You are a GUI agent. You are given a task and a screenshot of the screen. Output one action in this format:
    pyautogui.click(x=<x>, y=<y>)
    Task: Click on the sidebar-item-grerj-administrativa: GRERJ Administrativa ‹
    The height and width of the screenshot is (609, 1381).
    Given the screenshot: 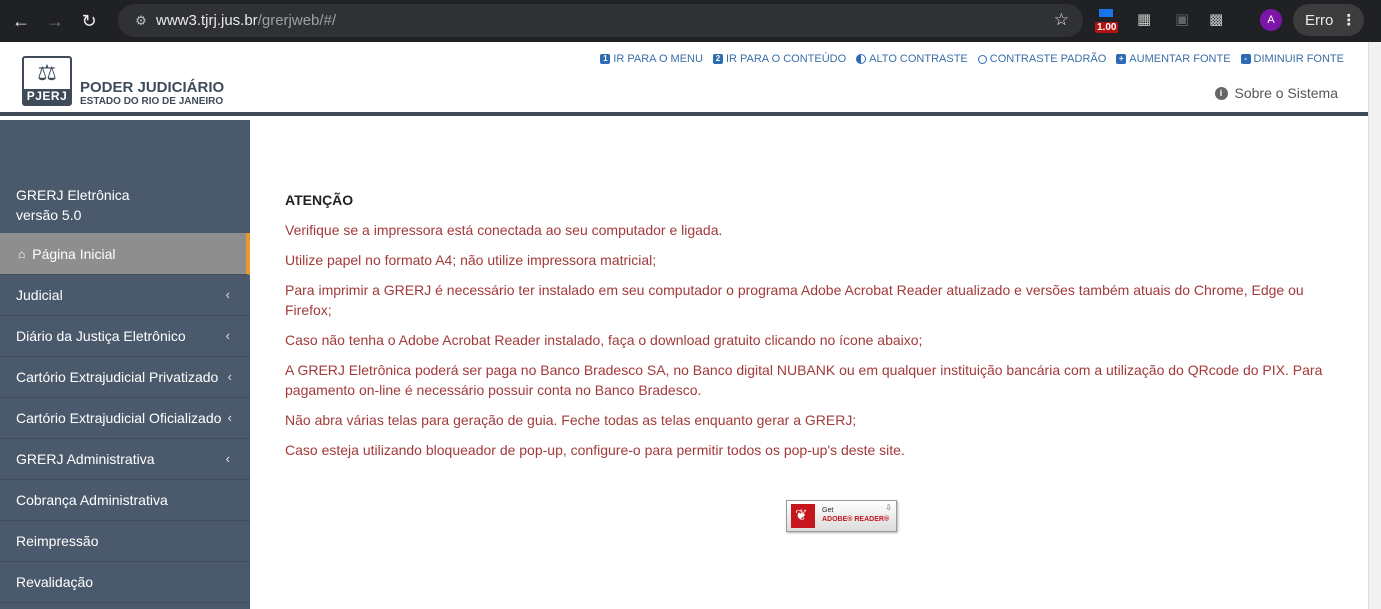 What is the action you would take?
    pyautogui.click(x=125, y=459)
    